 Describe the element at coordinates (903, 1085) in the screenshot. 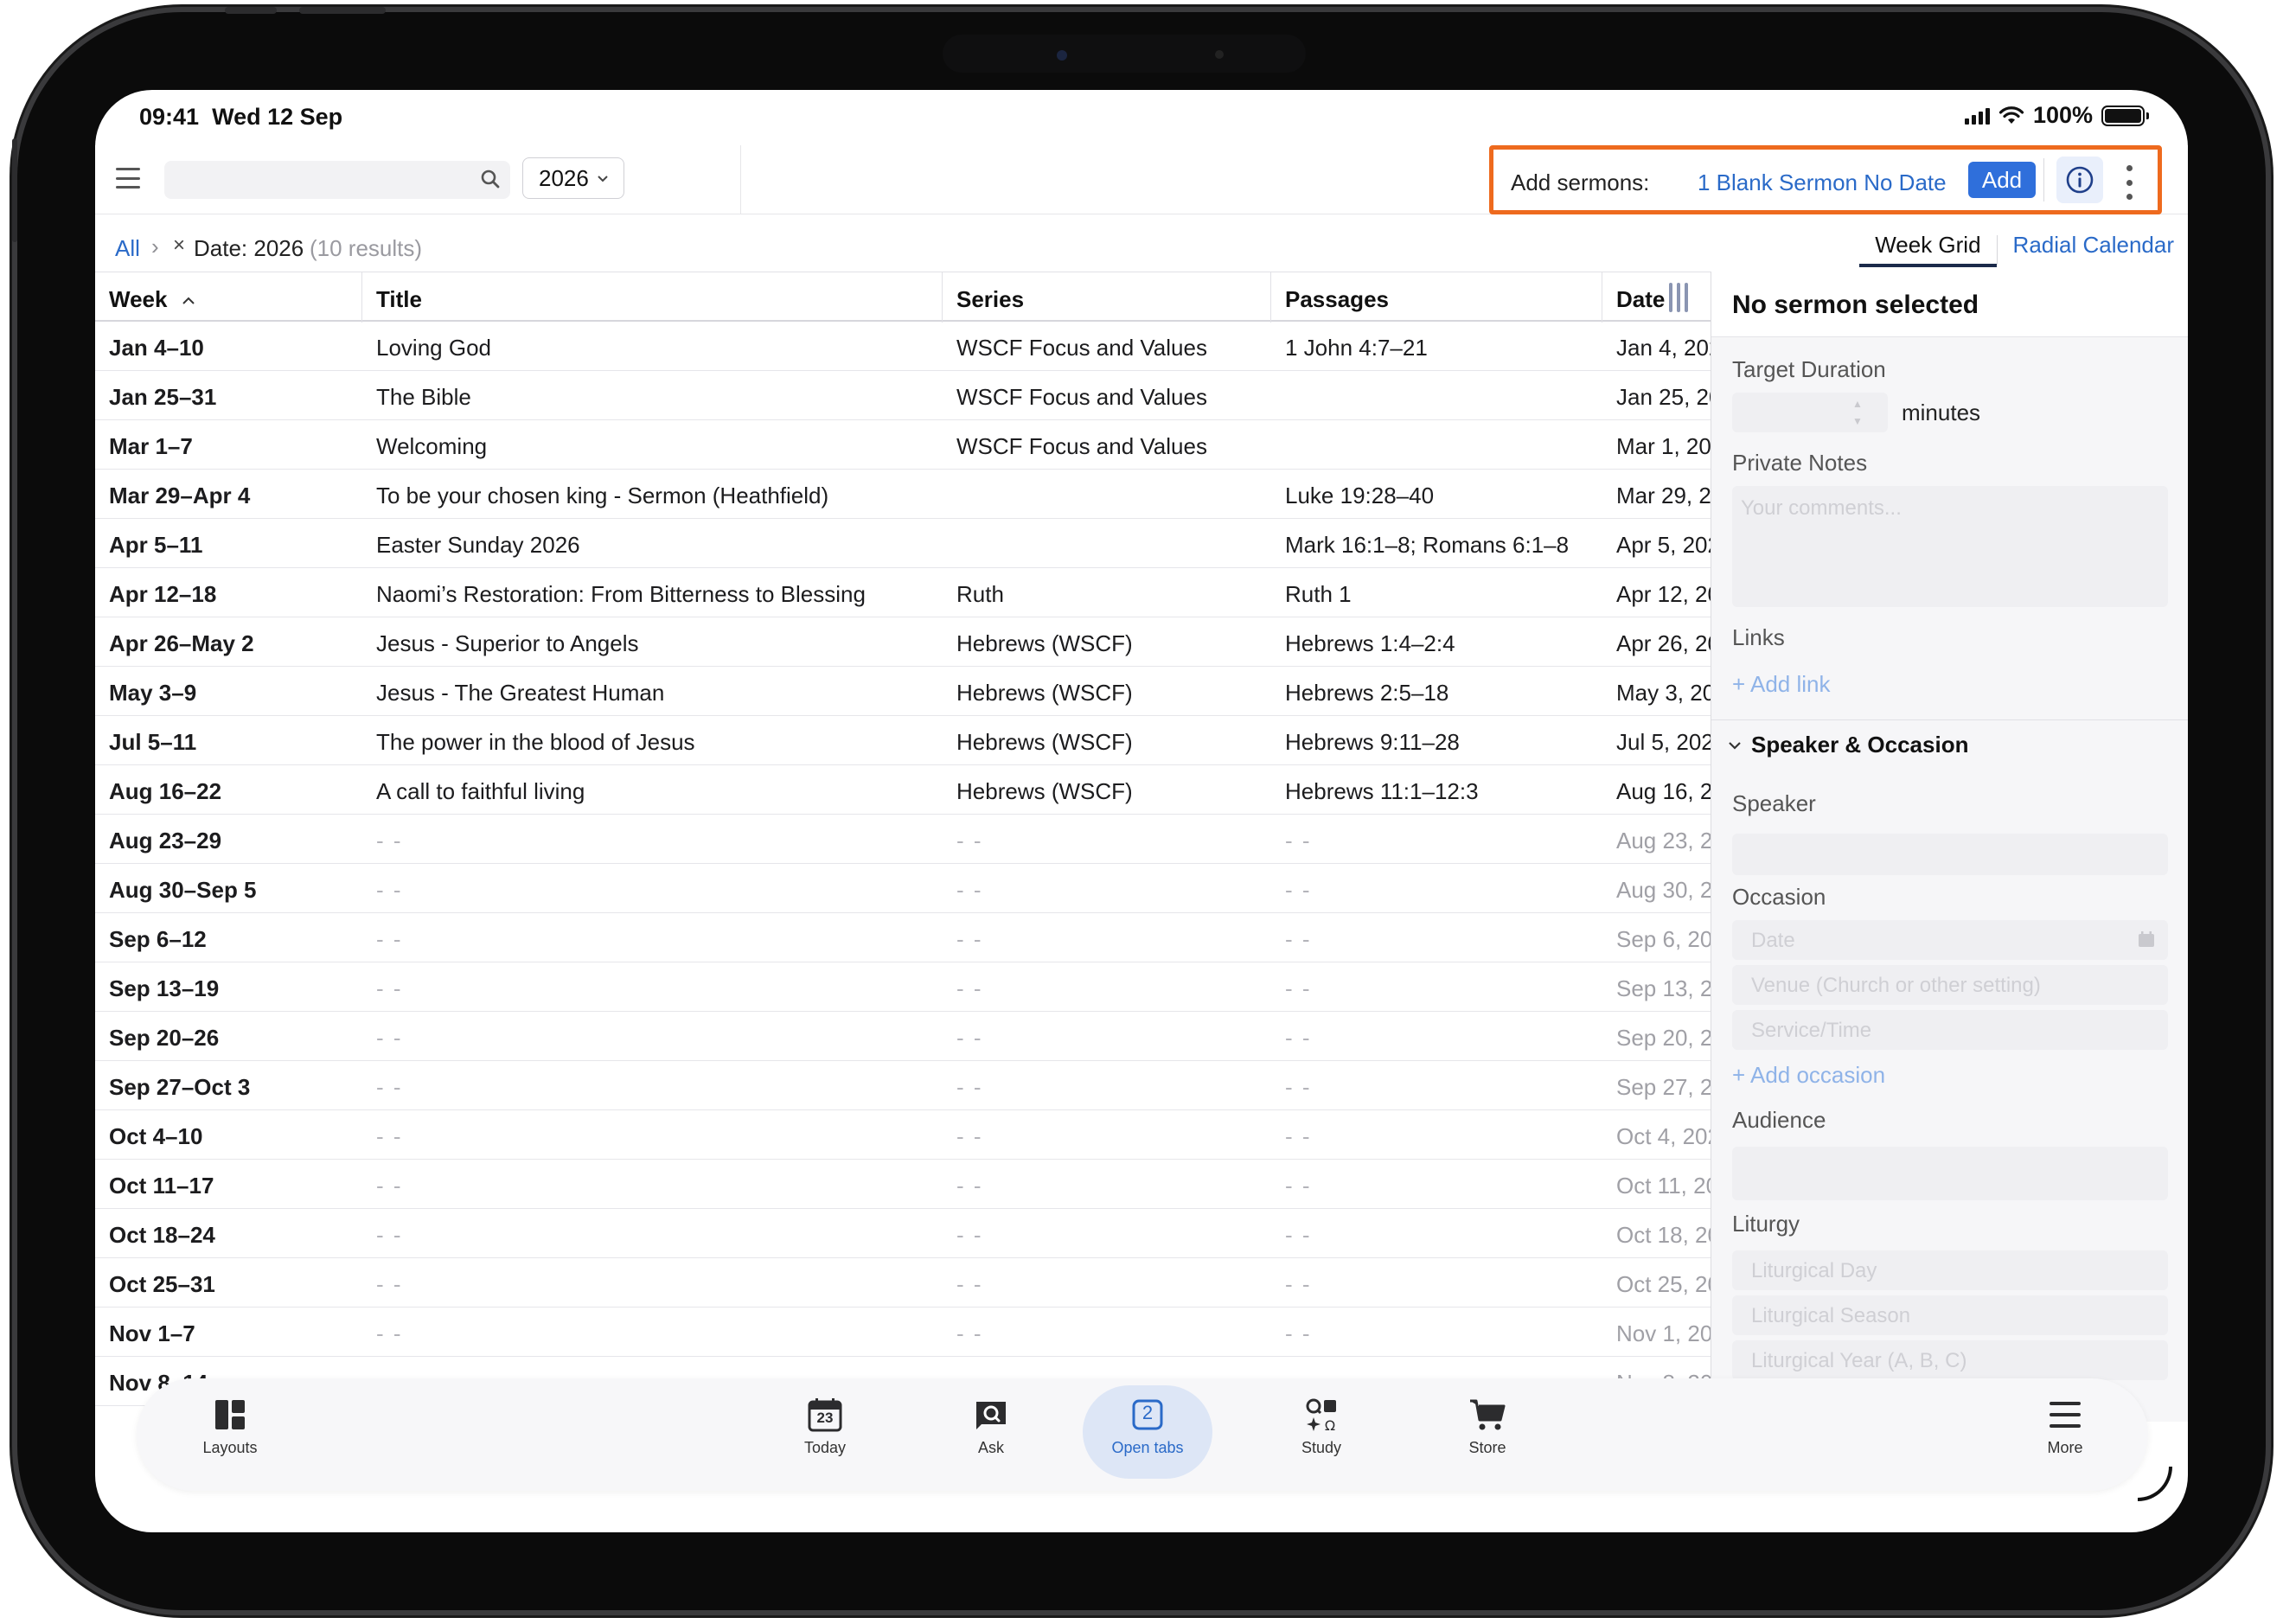

I see `table-row: Sep 27–Oct 3 - - - - - - Sep 27, 2026` at that location.